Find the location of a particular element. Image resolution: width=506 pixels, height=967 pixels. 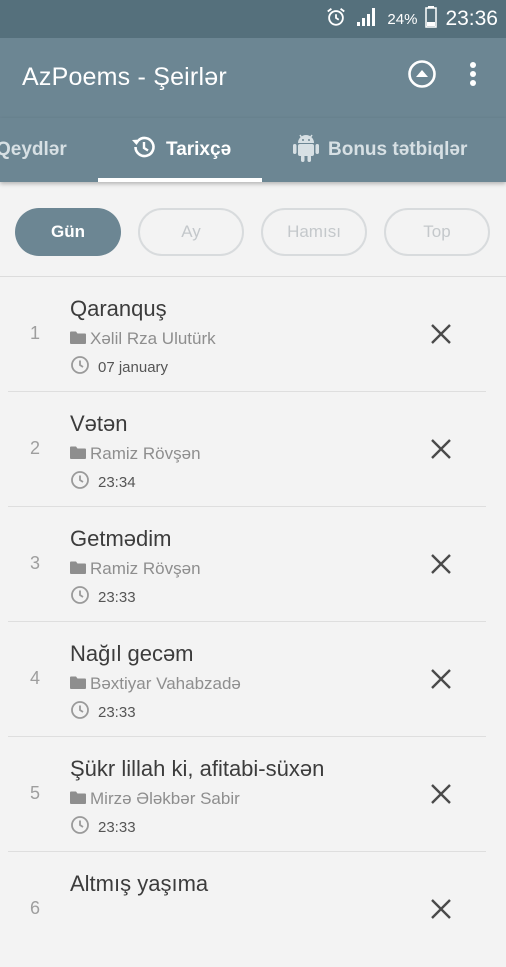

history-item: 2 Vətən Ramiz Rövşən 23:34 is located at coordinates (253, 449).